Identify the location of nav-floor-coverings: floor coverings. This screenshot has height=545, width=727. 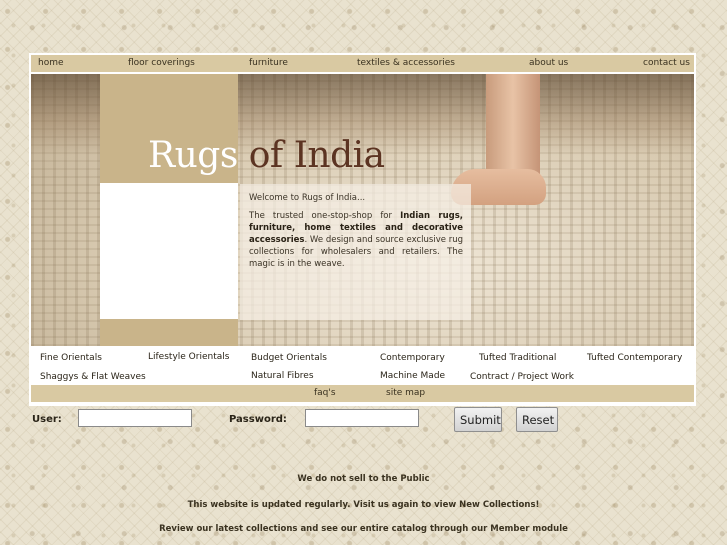
(161, 63).